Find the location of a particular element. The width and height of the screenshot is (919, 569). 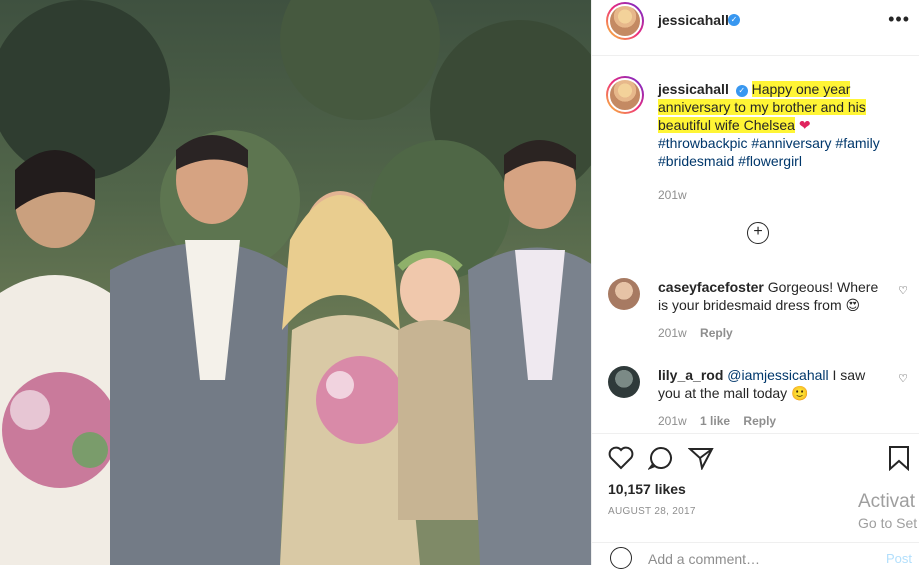

bookmark-icon is located at coordinates (899, 458).